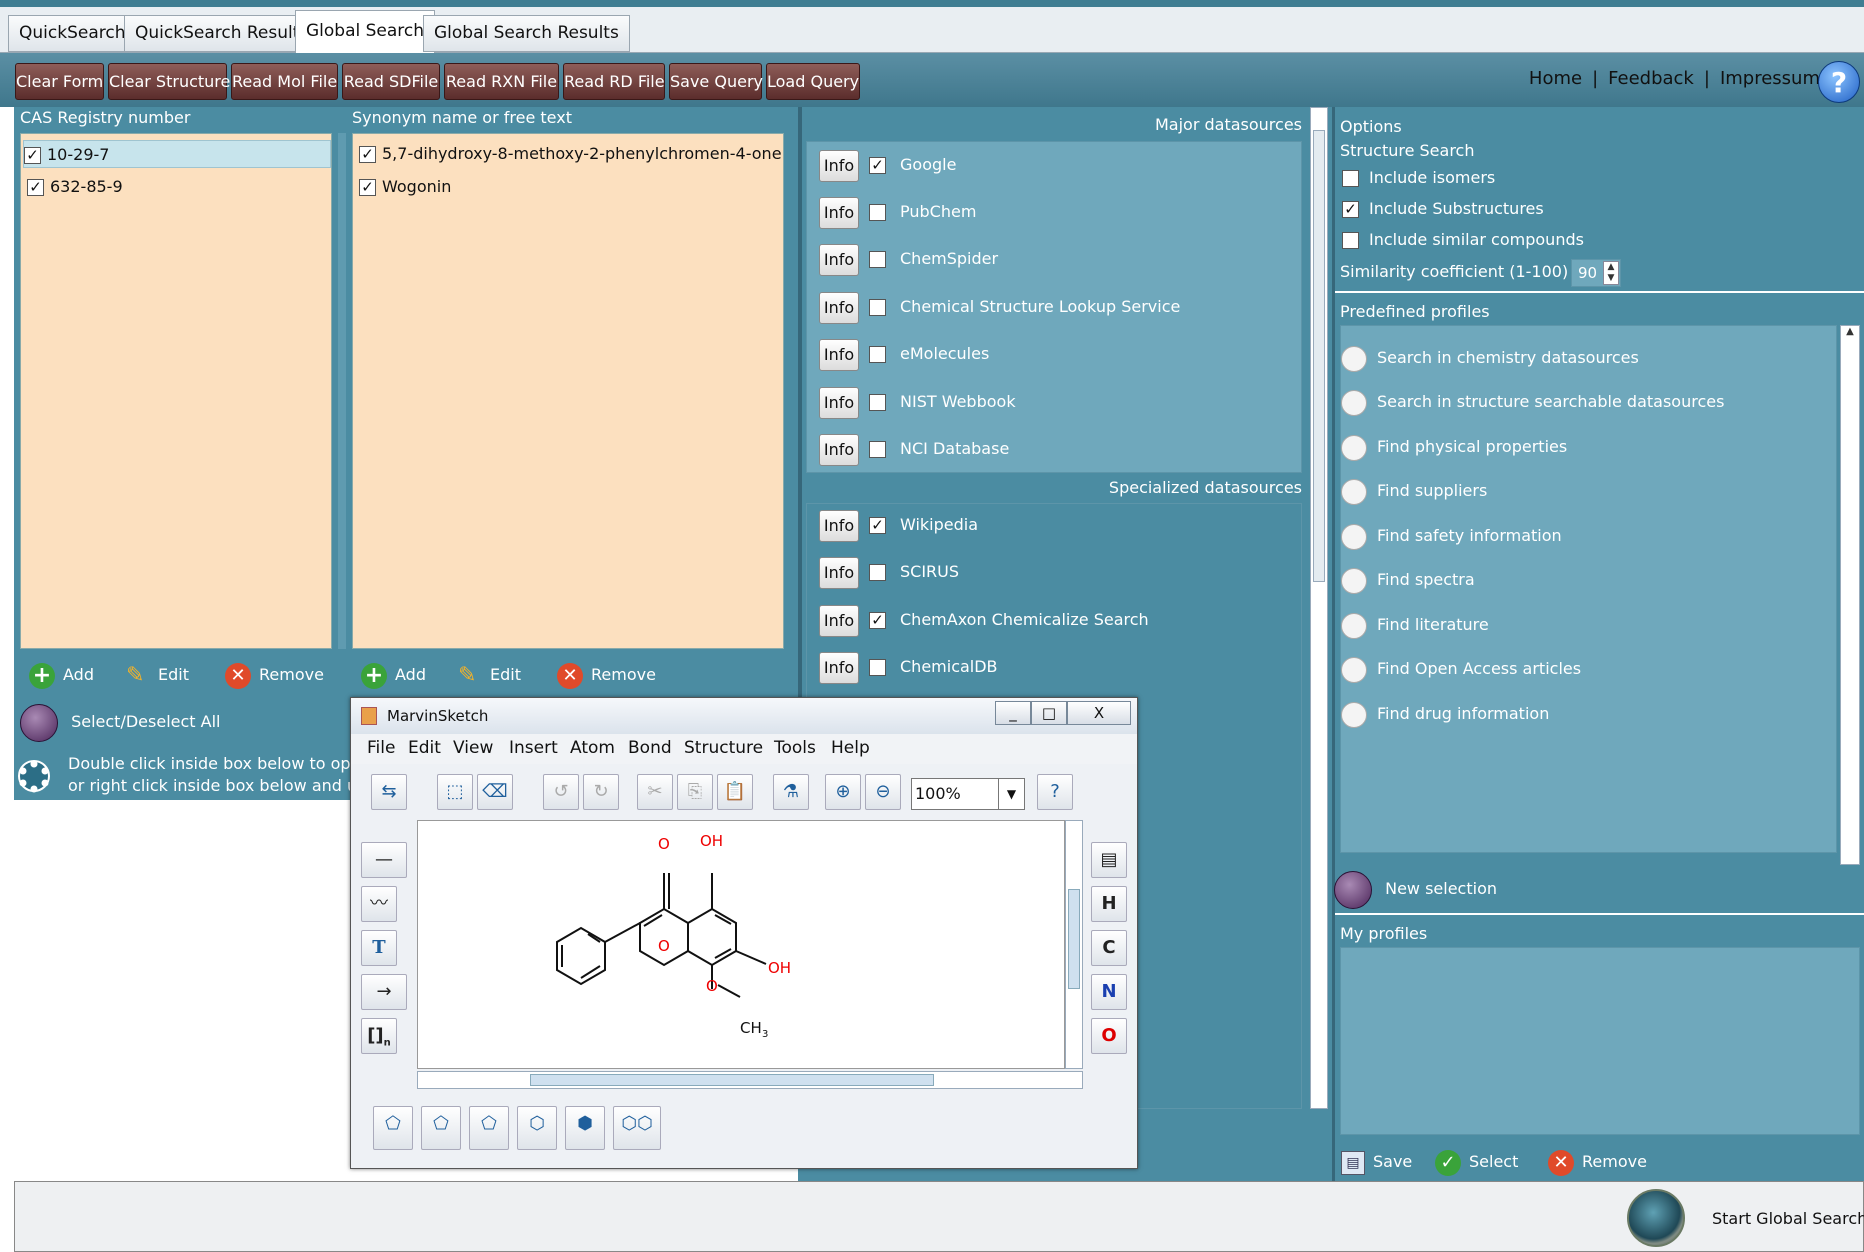 This screenshot has width=1864, height=1252. Describe the element at coordinates (914, 449) in the screenshot. I see `datasource-row: Info NCI Database` at that location.